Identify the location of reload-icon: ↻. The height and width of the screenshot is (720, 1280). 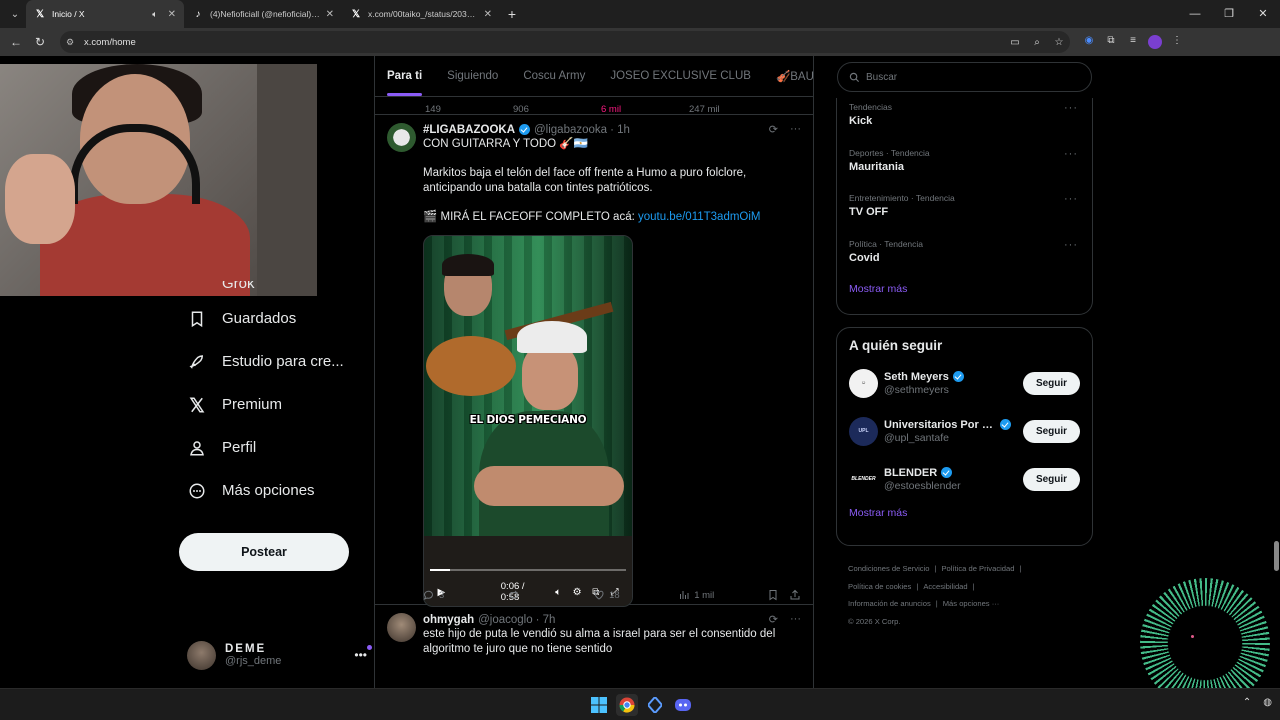
(40, 42).